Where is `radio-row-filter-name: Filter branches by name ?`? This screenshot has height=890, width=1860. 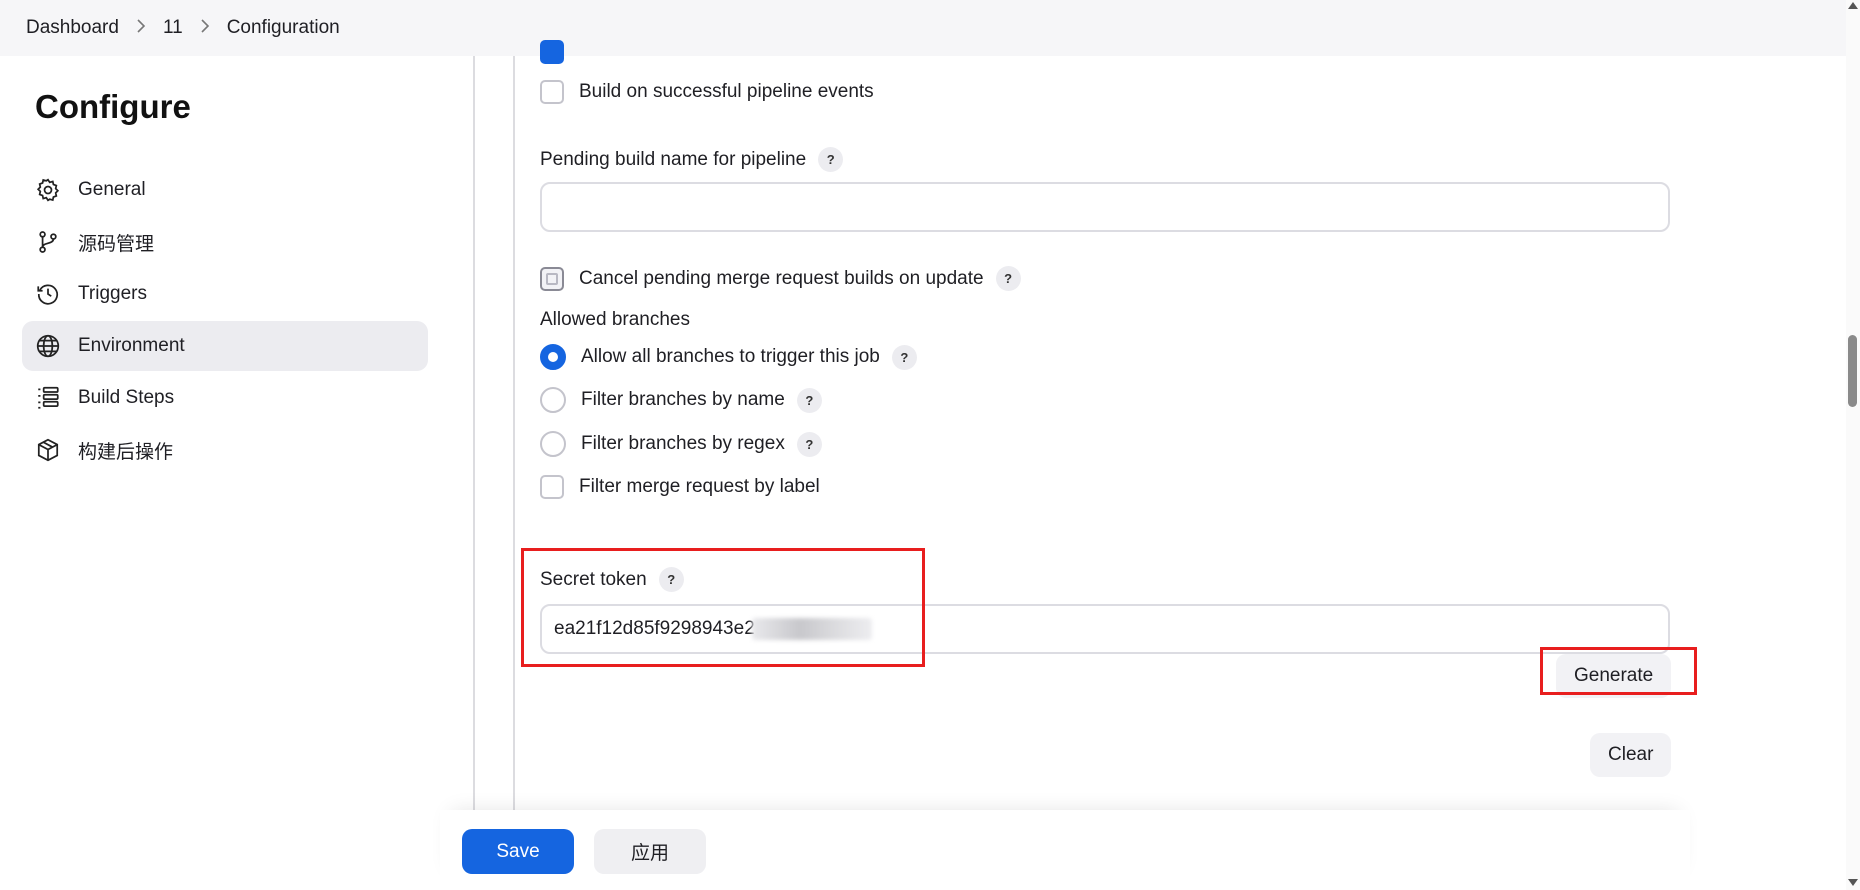 radio-row-filter-name: Filter branches by name ? is located at coordinates (681, 400).